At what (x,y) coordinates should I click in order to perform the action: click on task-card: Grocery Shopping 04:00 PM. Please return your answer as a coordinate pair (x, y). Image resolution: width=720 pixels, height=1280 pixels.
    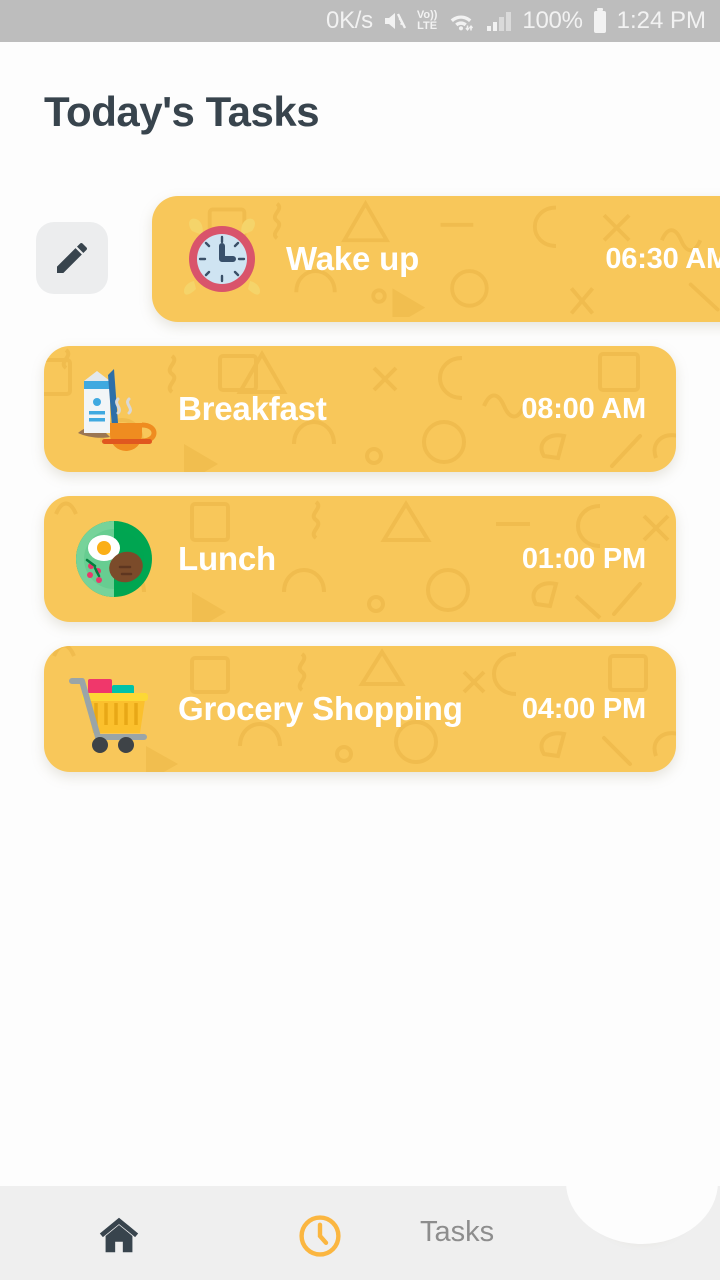
    Looking at the image, I should click on (360, 709).